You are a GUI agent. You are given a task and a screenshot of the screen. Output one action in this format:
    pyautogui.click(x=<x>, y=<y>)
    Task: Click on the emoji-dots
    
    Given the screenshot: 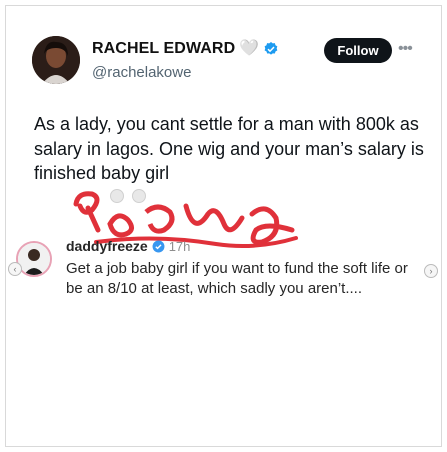 What is the action you would take?
    pyautogui.click(x=128, y=196)
    